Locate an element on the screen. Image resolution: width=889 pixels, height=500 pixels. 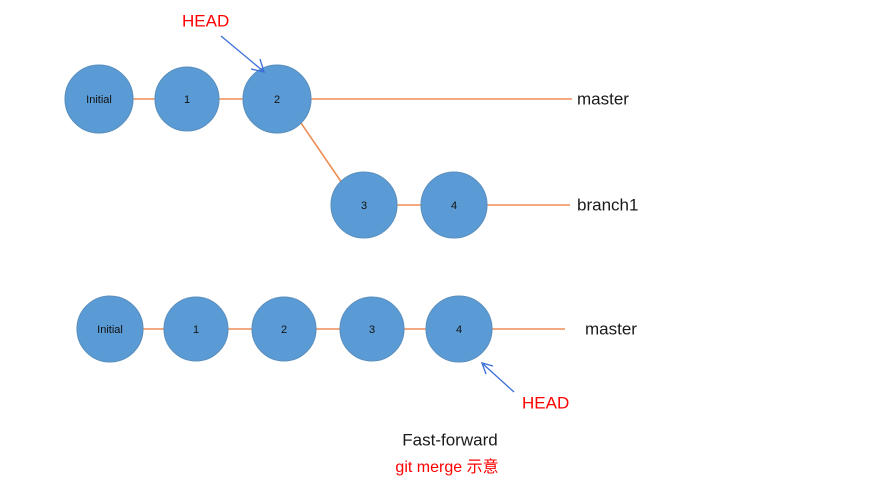
head-label-top: HEAD is located at coordinates (205, 20).